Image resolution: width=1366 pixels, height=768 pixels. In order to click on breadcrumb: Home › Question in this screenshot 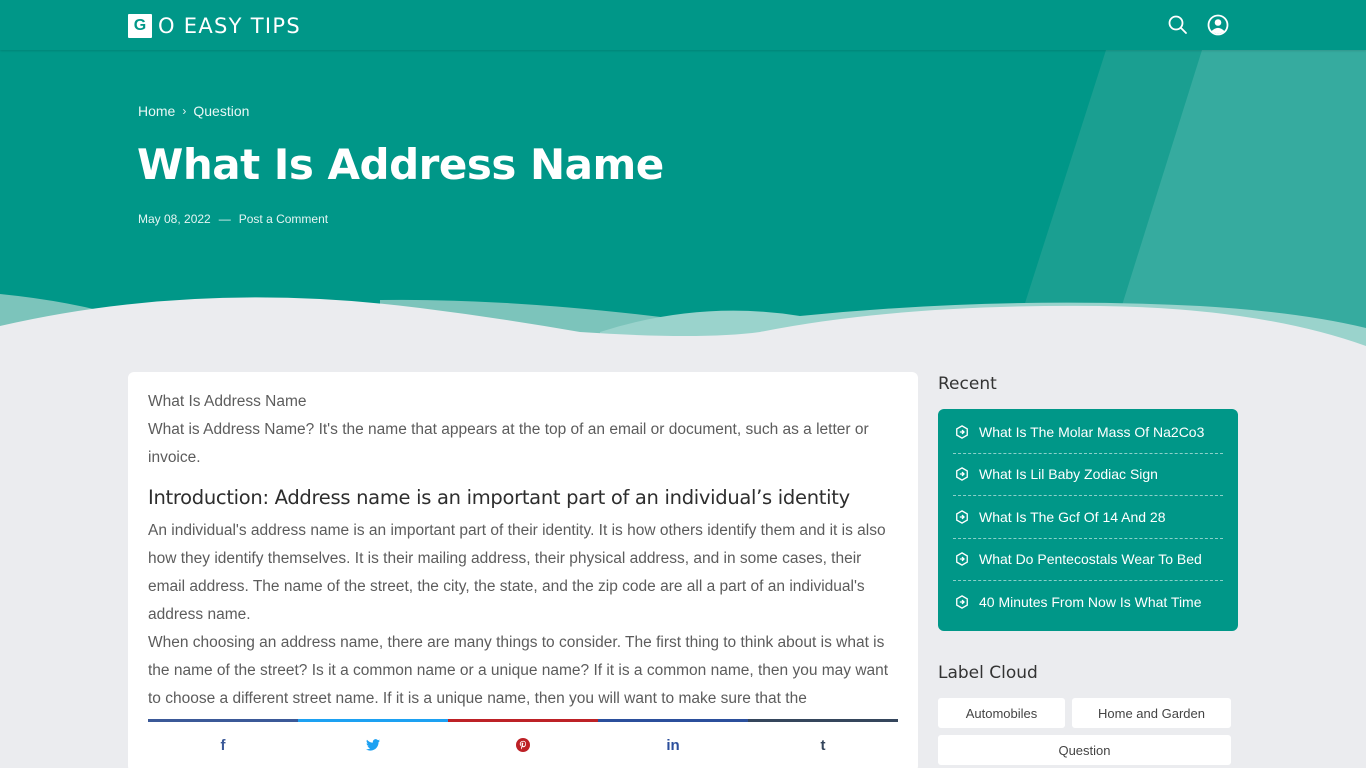, I will do `click(193, 111)`.